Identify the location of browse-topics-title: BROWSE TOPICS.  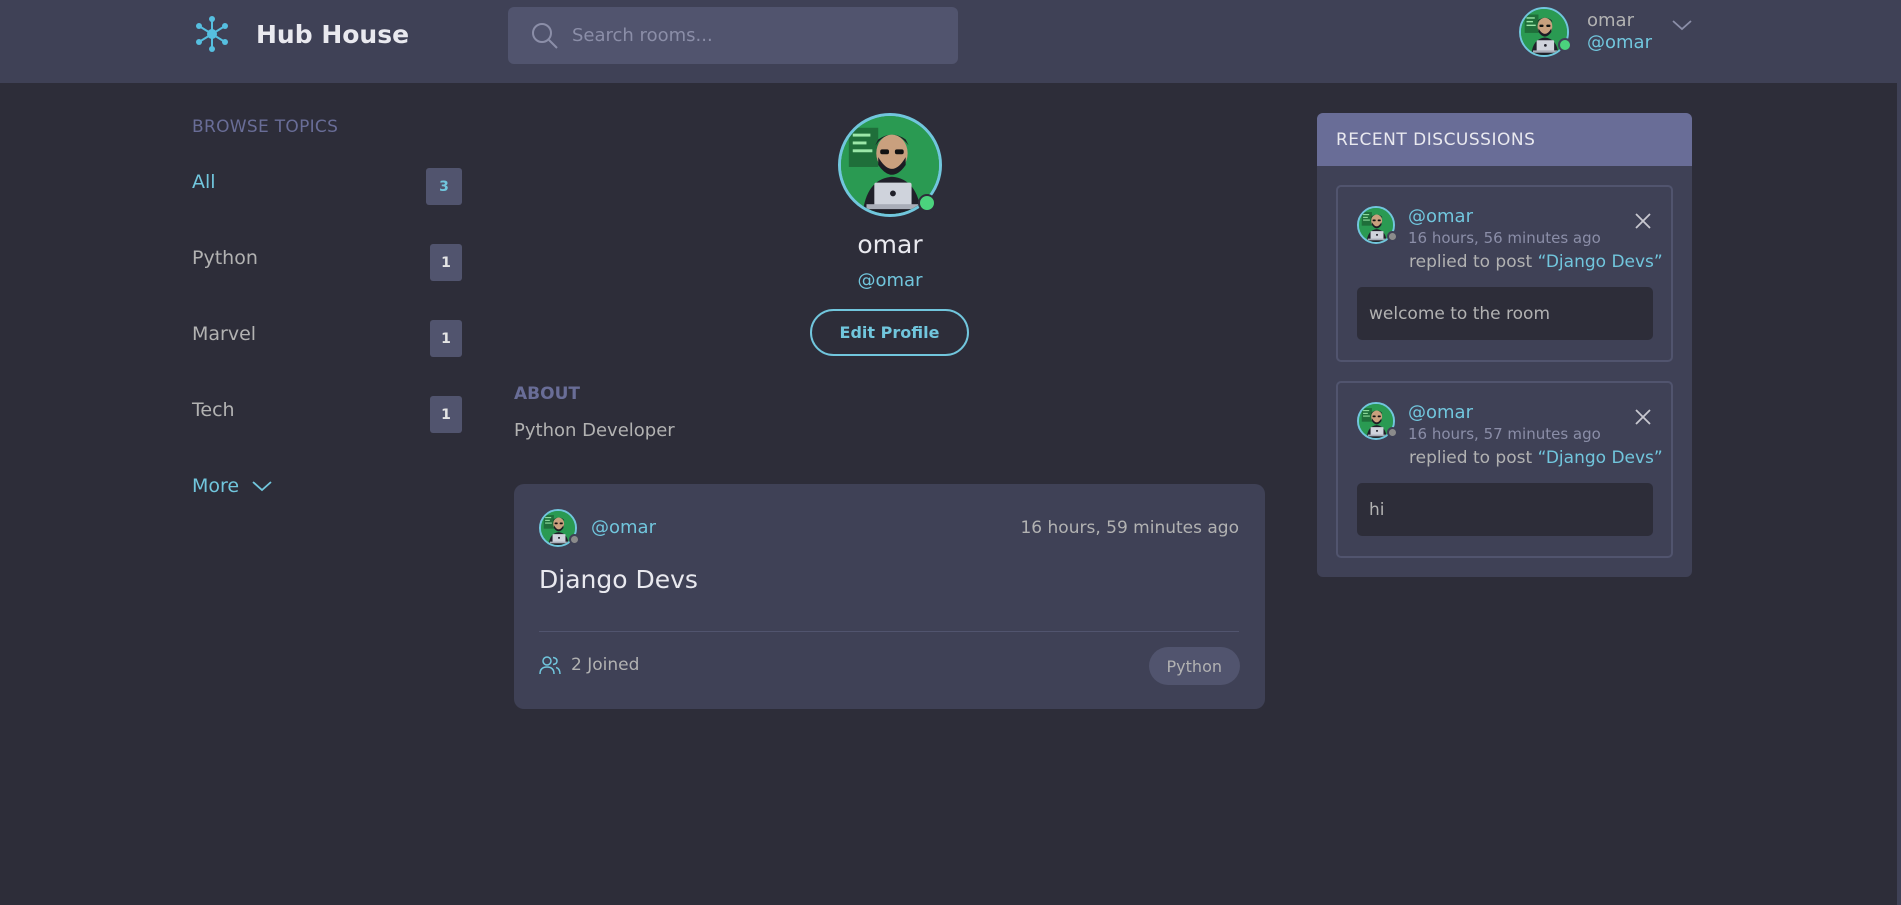
(265, 127).